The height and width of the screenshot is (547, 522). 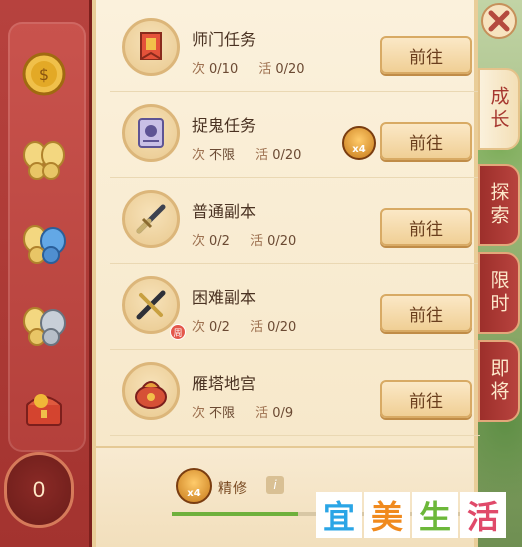 I want to click on sword-icon, so click(x=151, y=219).